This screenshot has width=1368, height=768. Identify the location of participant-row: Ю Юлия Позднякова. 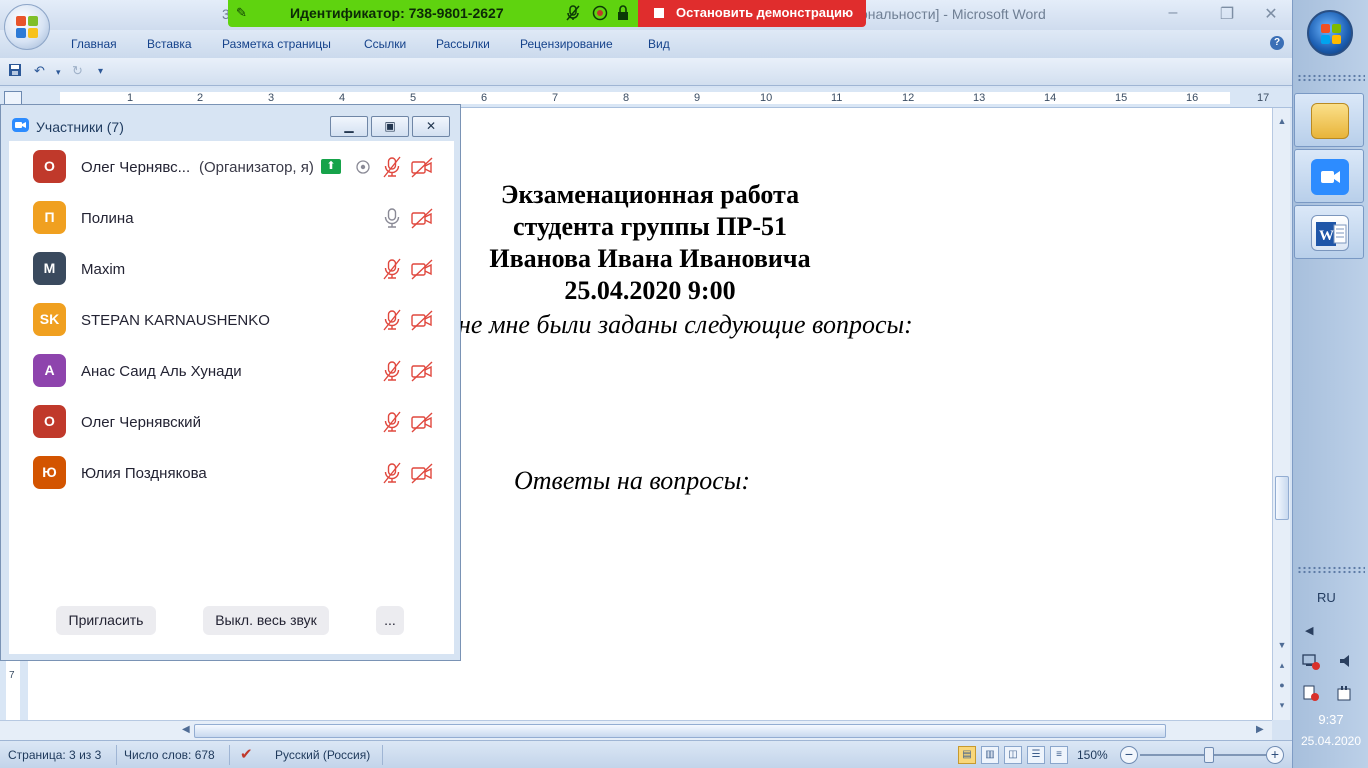
(231, 472).